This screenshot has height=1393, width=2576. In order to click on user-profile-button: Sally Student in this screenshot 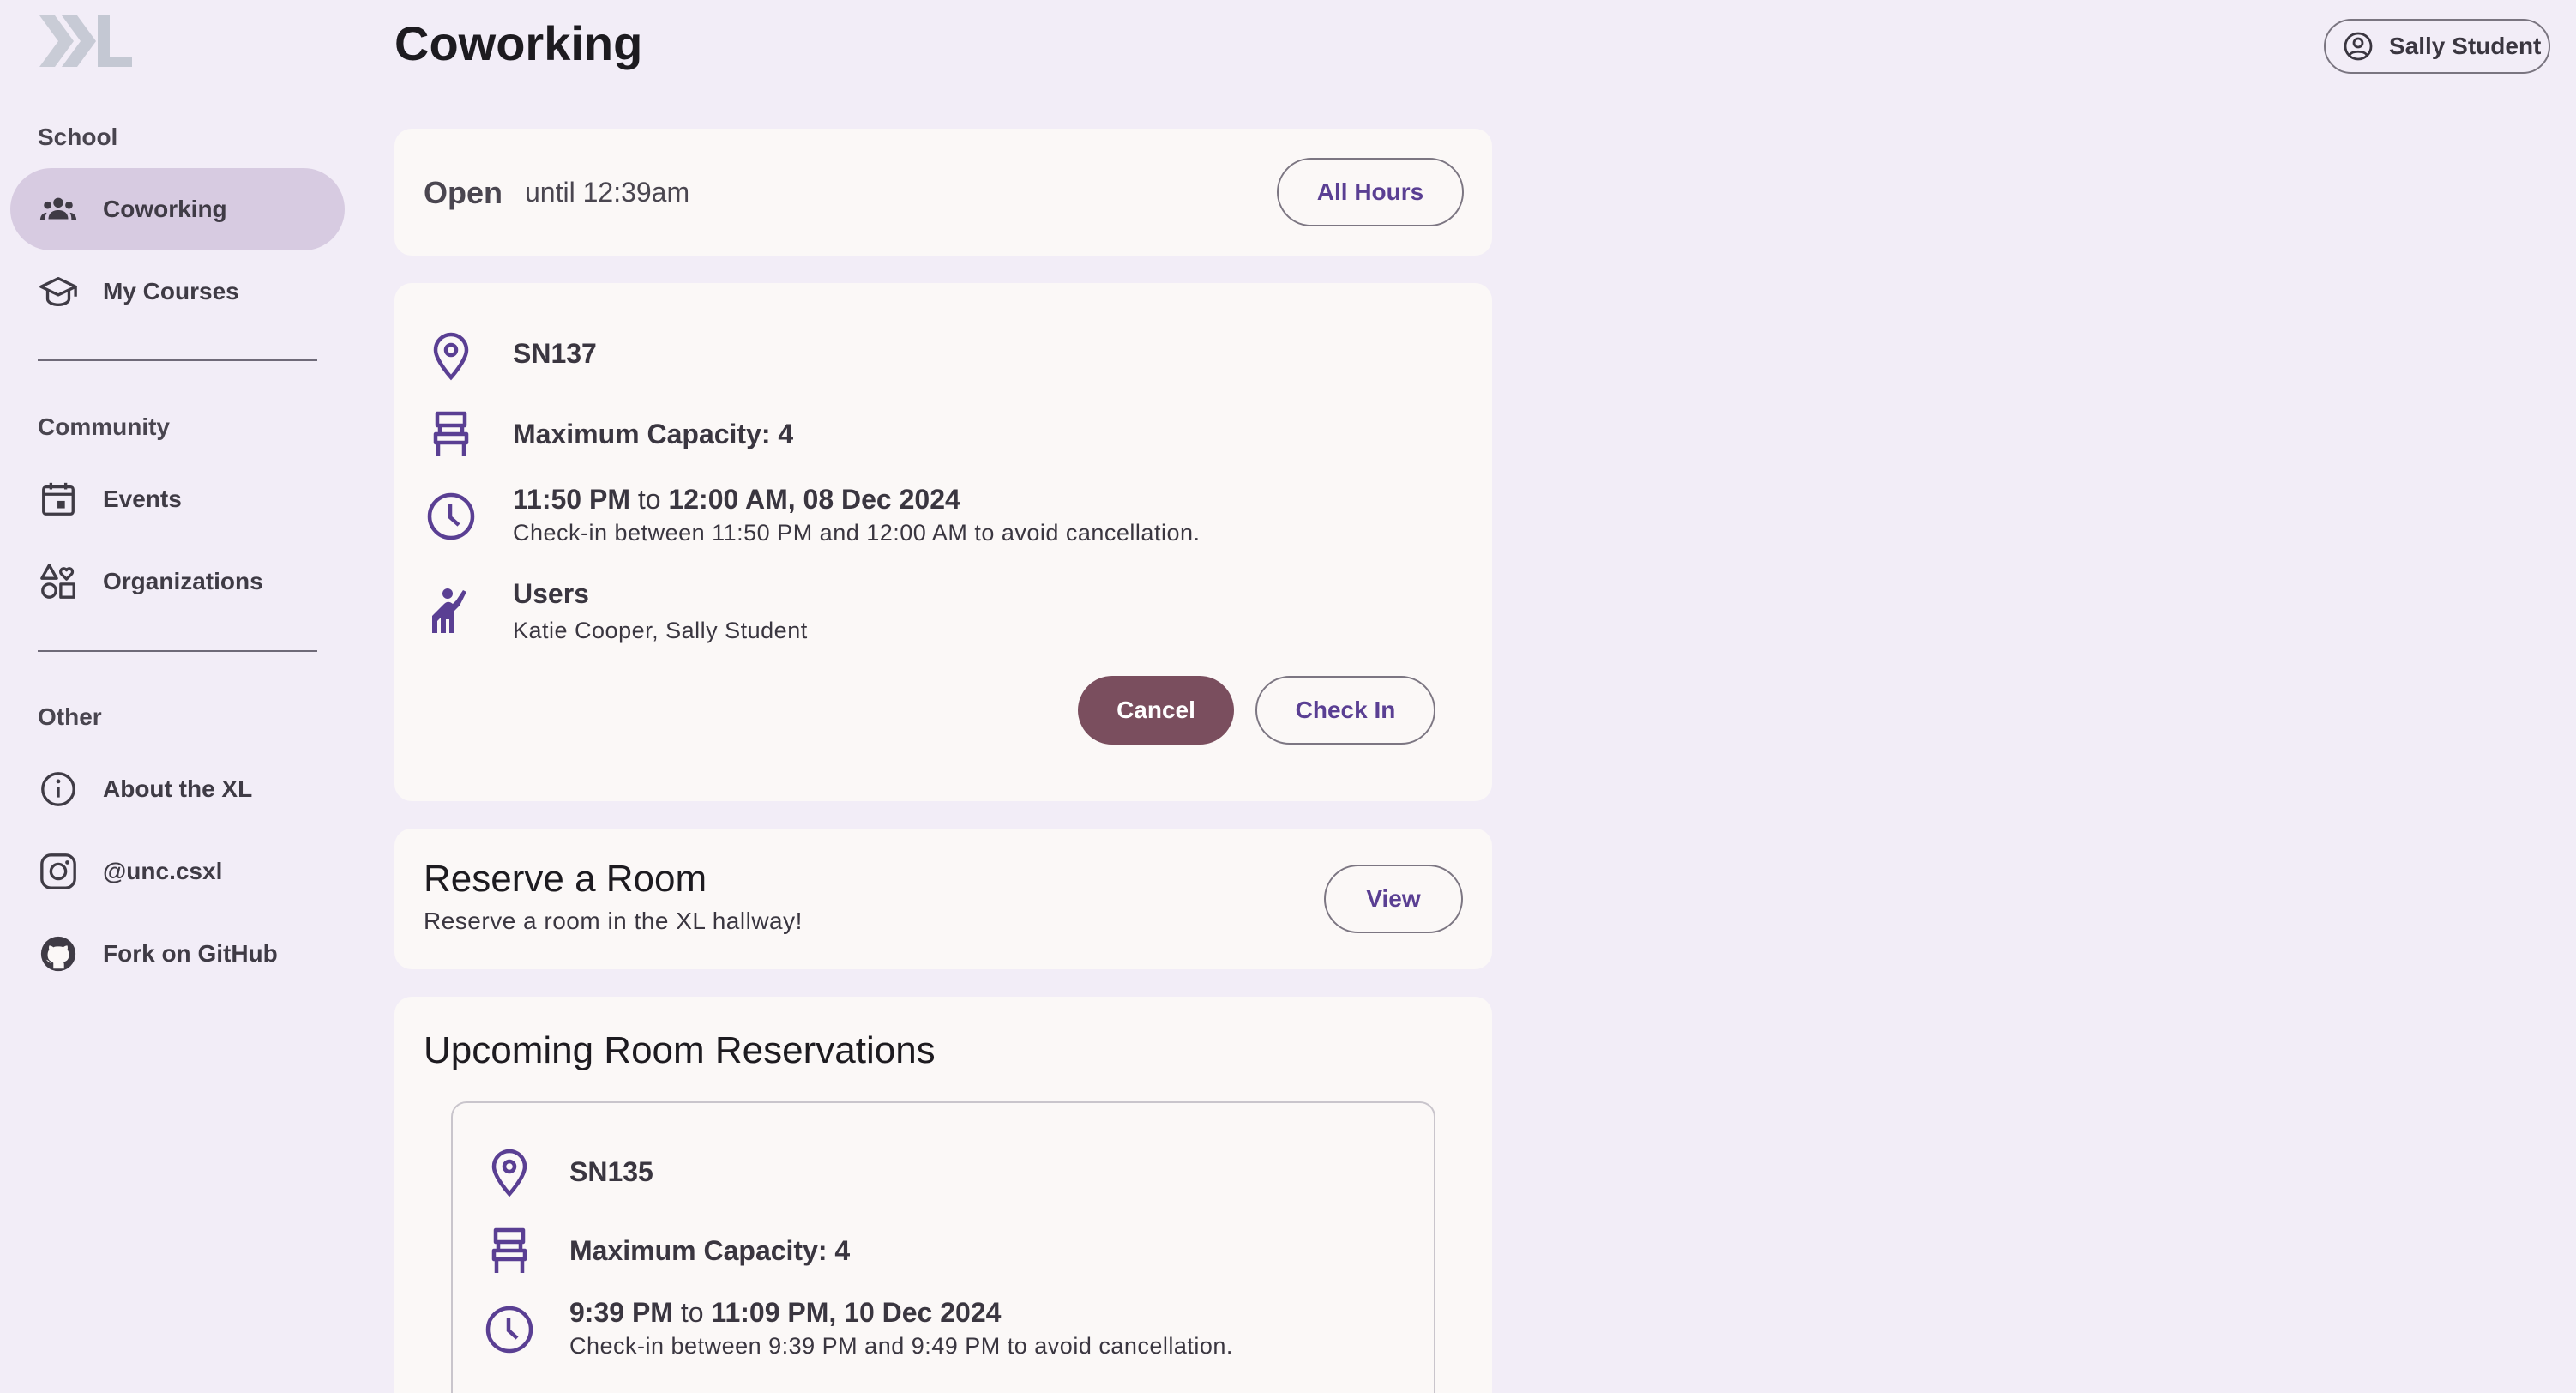, I will do `click(2437, 46)`.